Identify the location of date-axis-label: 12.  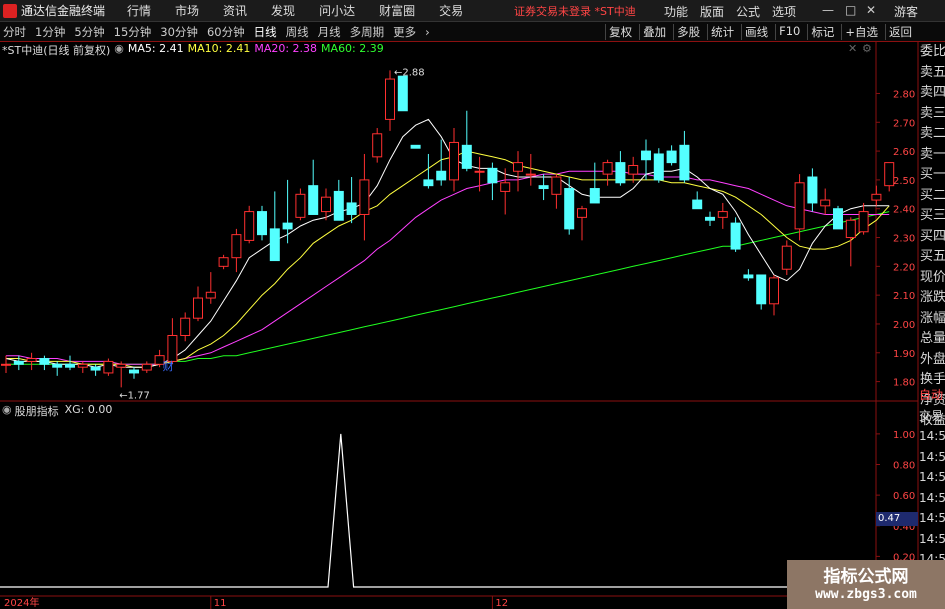
(501, 603).